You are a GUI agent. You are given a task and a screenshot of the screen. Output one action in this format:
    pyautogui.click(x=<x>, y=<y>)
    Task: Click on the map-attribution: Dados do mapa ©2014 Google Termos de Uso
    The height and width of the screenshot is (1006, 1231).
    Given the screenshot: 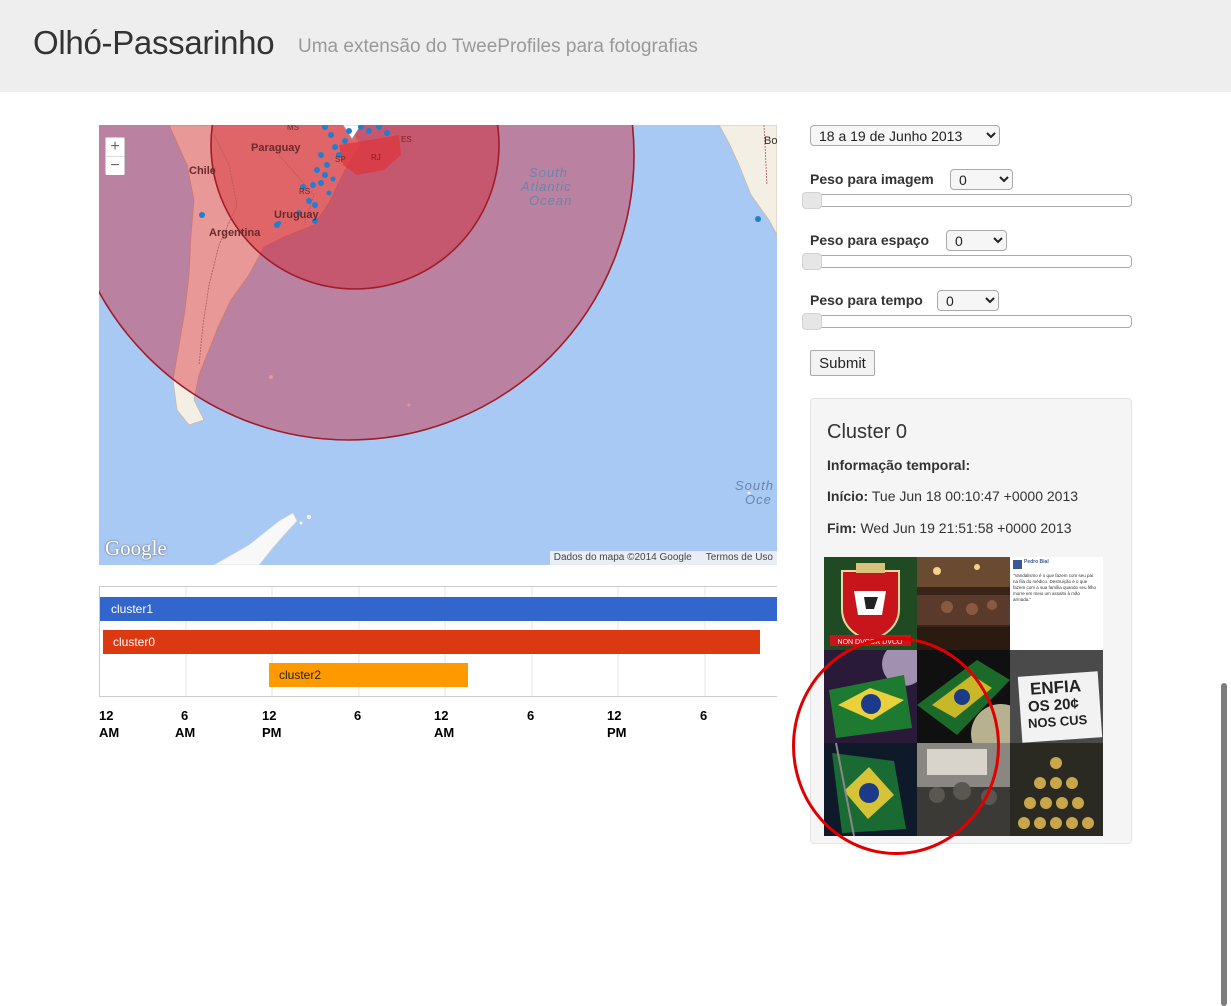 What is the action you would take?
    pyautogui.click(x=663, y=558)
    